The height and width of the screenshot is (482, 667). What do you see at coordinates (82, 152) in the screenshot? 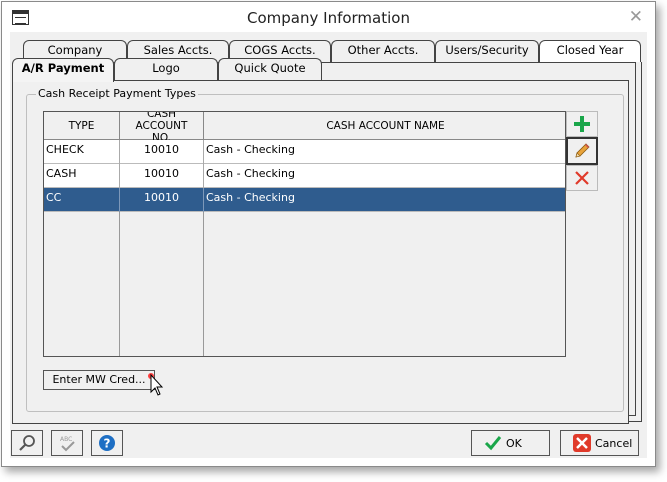
I see `cell-type: CHECK` at bounding box center [82, 152].